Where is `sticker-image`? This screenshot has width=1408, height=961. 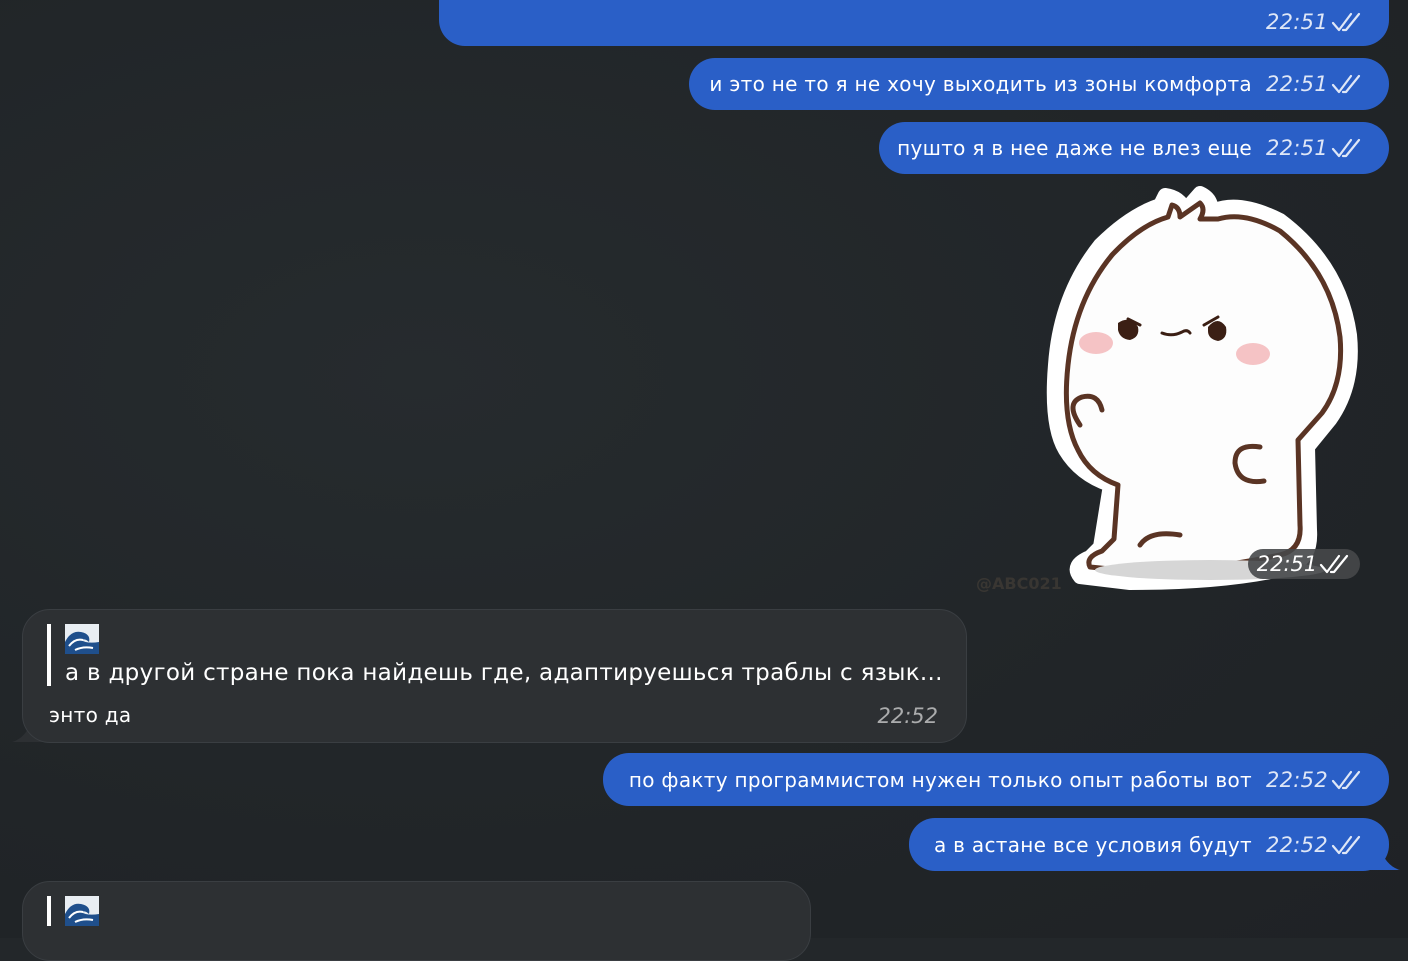 sticker-image is located at coordinates (1200, 390).